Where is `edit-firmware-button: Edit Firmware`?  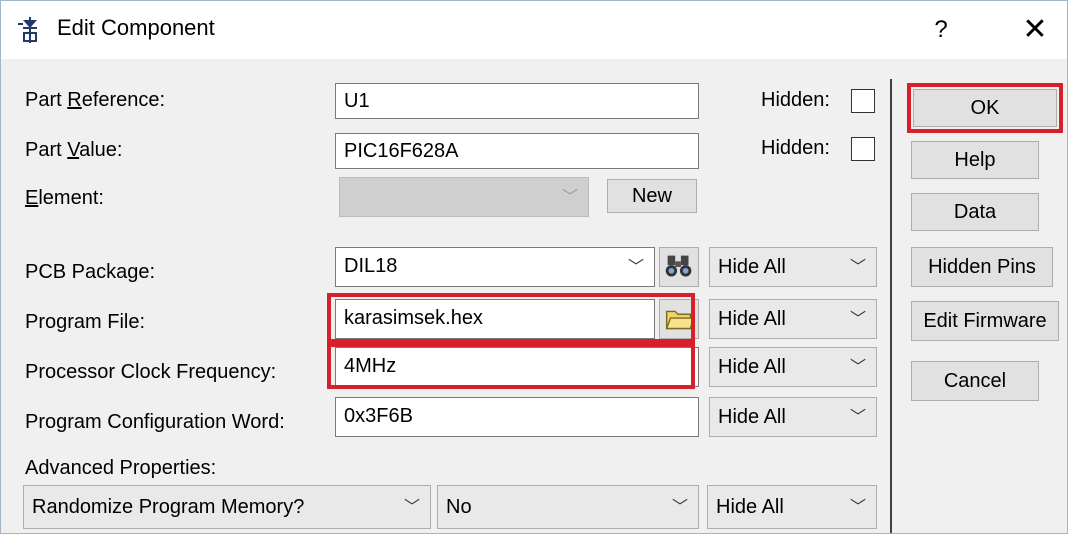
edit-firmware-button: Edit Firmware is located at coordinates (985, 321).